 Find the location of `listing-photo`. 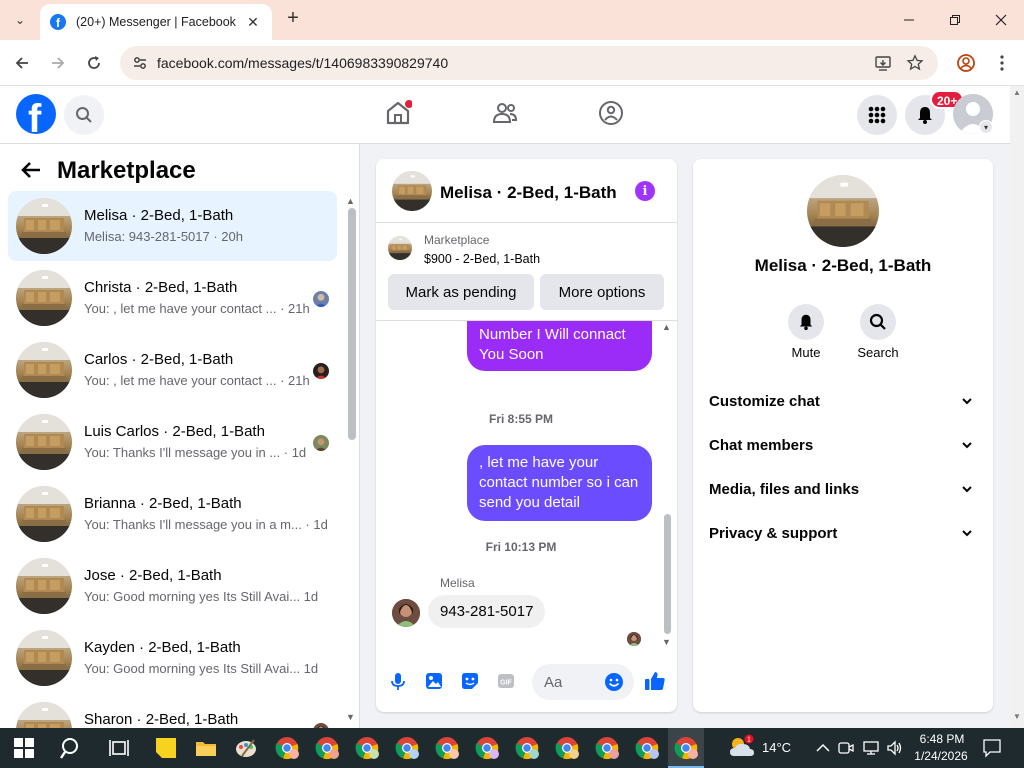

listing-photo is located at coordinates (843, 211).